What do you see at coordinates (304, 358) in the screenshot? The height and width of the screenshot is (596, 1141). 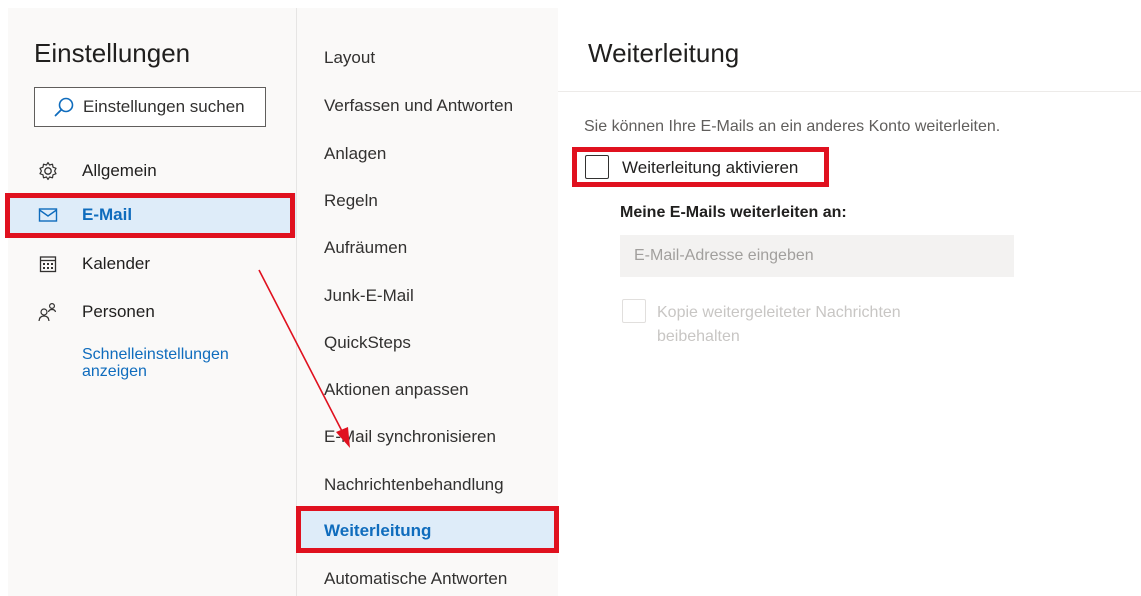 I see `annotation-arrow` at bounding box center [304, 358].